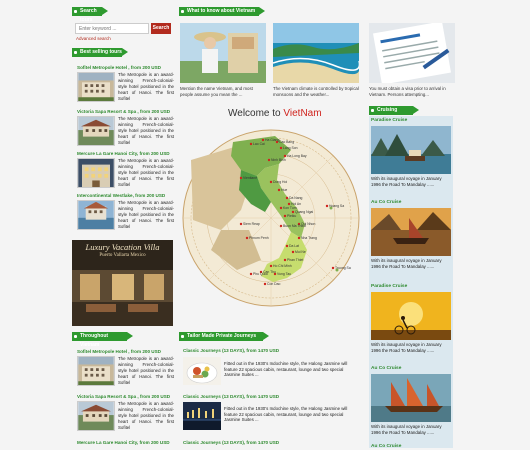 The width and height of the screenshot is (530, 450). Describe the element at coordinates (300, 252) in the screenshot. I see `map-city-label: Mui Ne` at that location.